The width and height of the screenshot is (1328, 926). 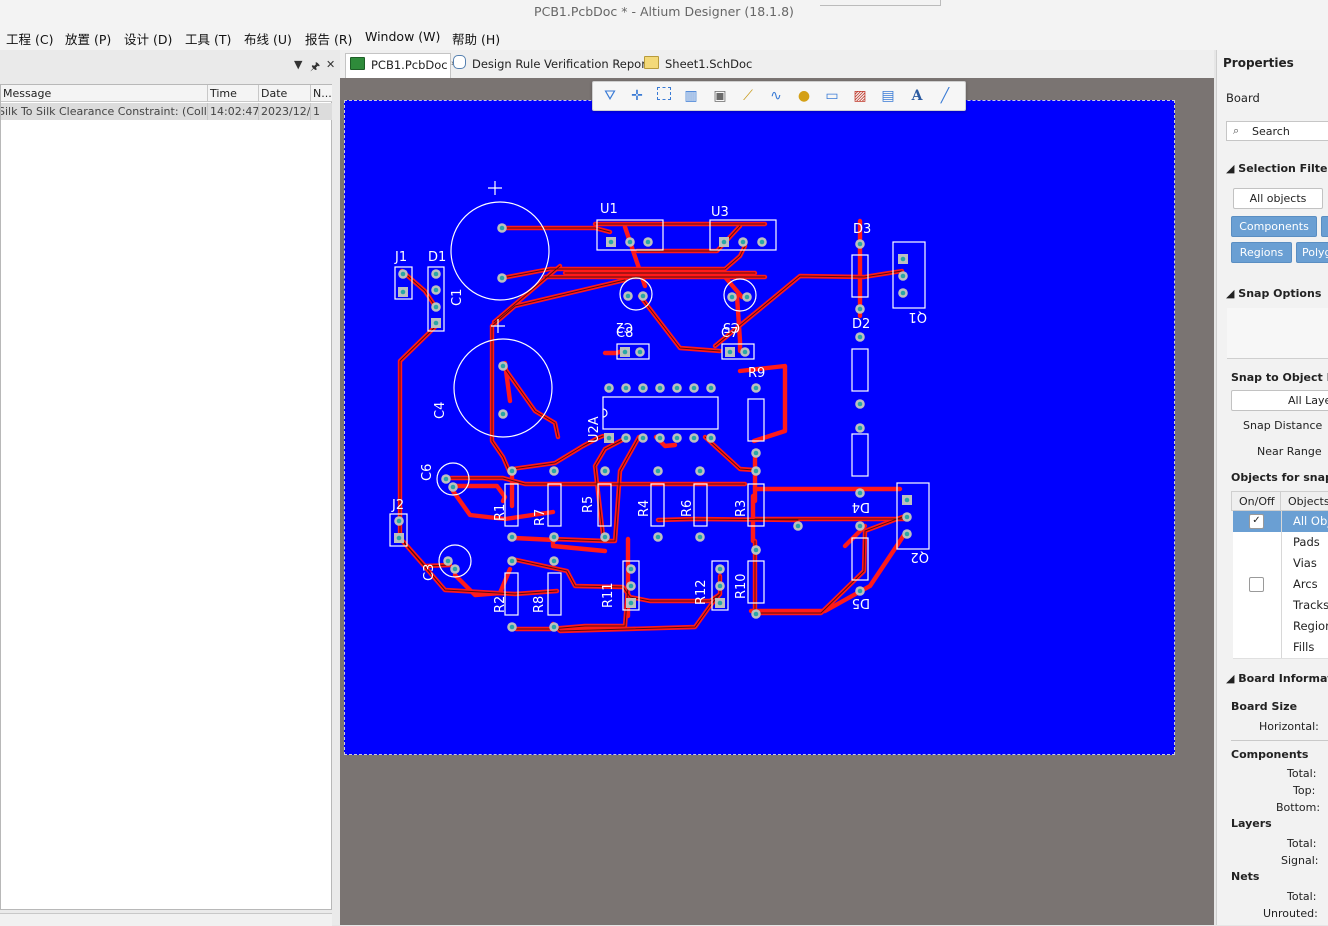 What do you see at coordinates (699, 65) in the screenshot?
I see `tab-schematic: Sheet1.SchDoc` at bounding box center [699, 65].